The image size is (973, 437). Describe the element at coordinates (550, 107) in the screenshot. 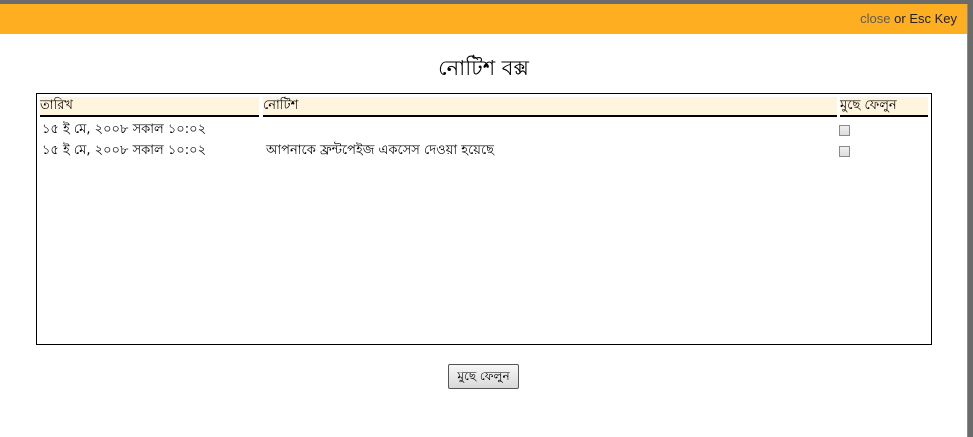

I see `column-header-notice: নোটিশ` at that location.